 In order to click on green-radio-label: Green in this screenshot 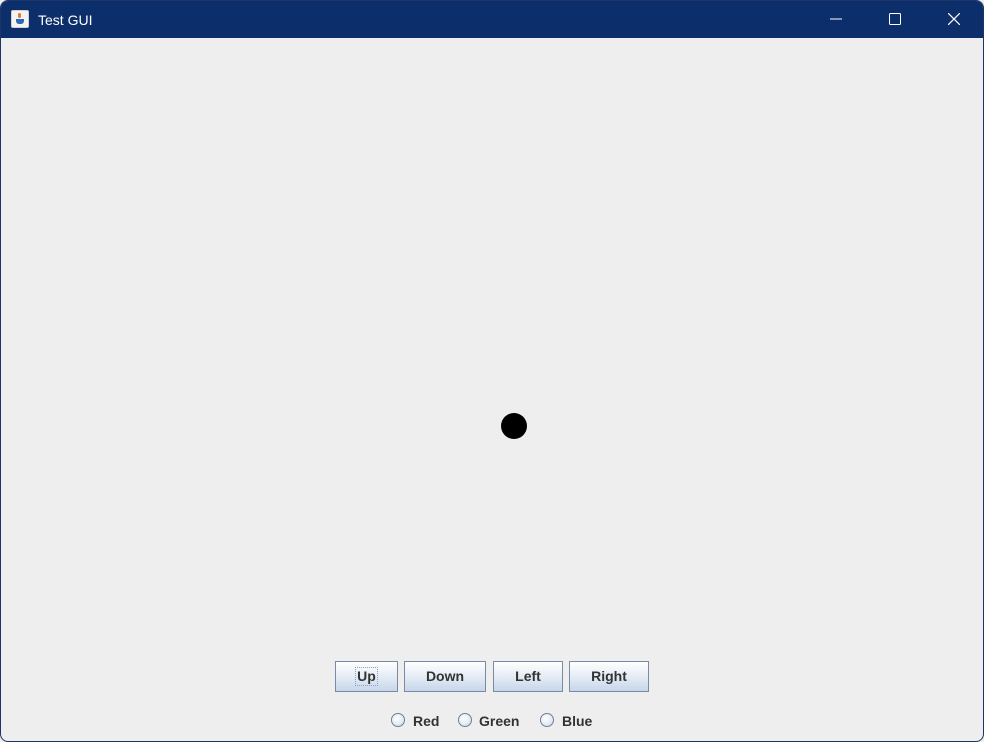, I will do `click(499, 721)`.